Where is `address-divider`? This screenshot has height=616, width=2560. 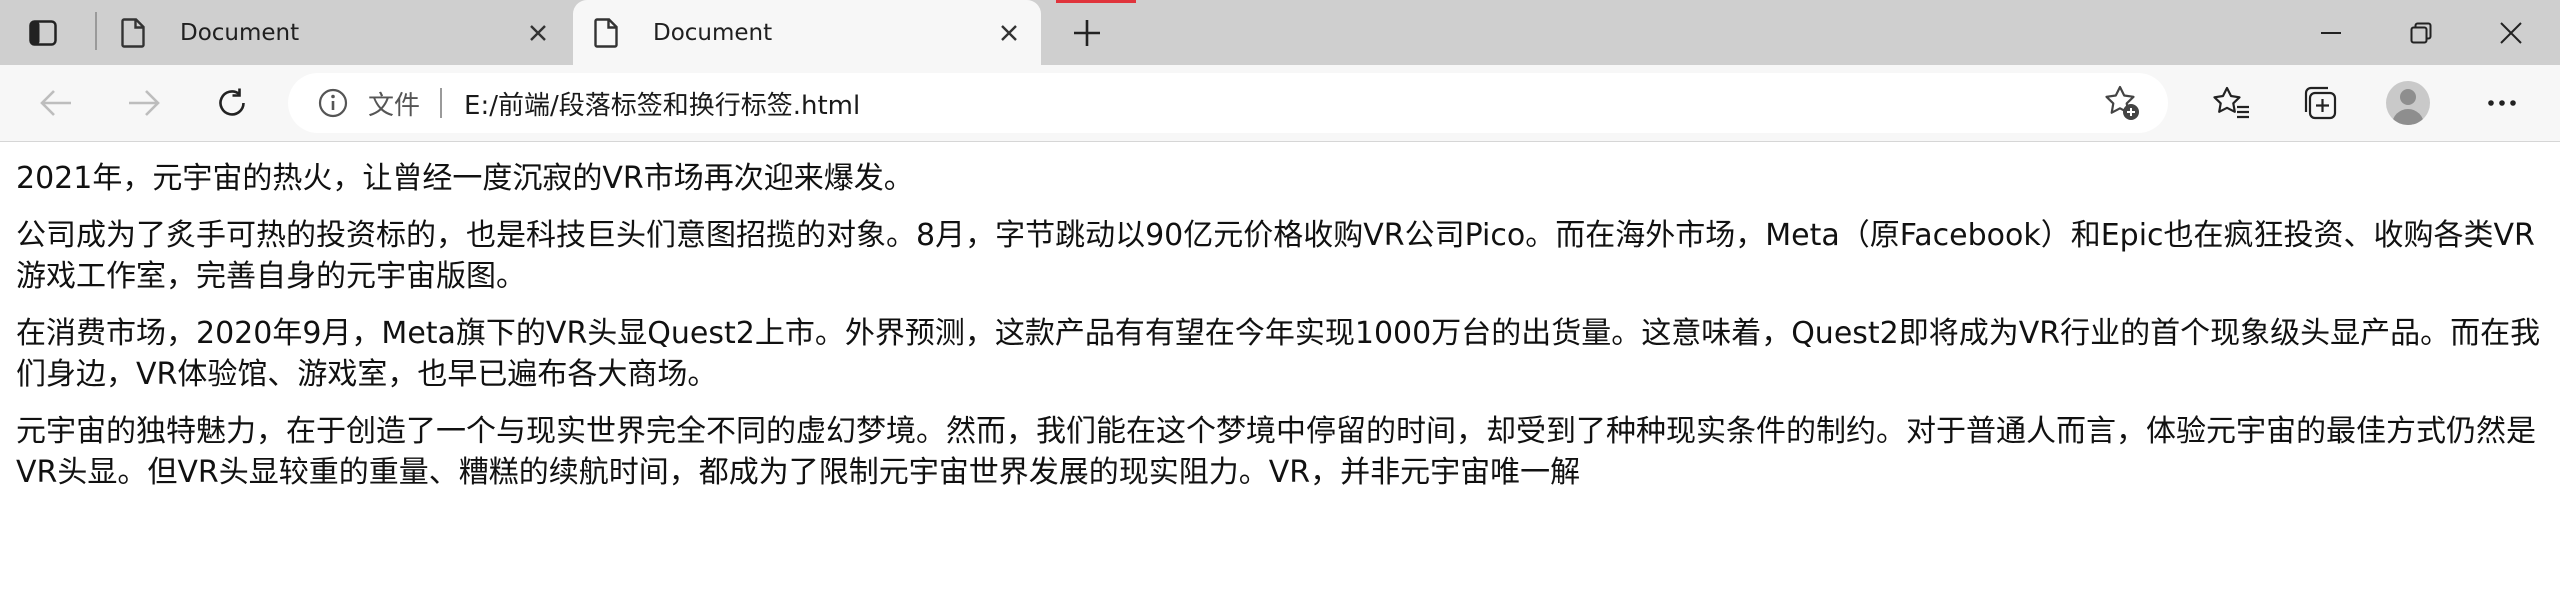
address-divider is located at coordinates (441, 103).